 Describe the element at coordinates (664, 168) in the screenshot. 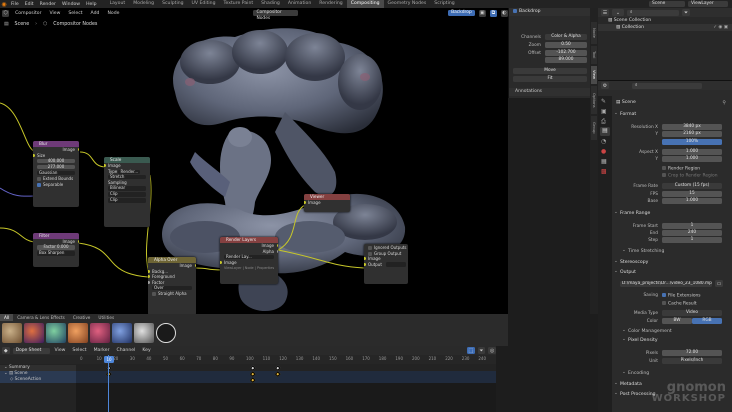

I see `render-region-checkbox` at that location.